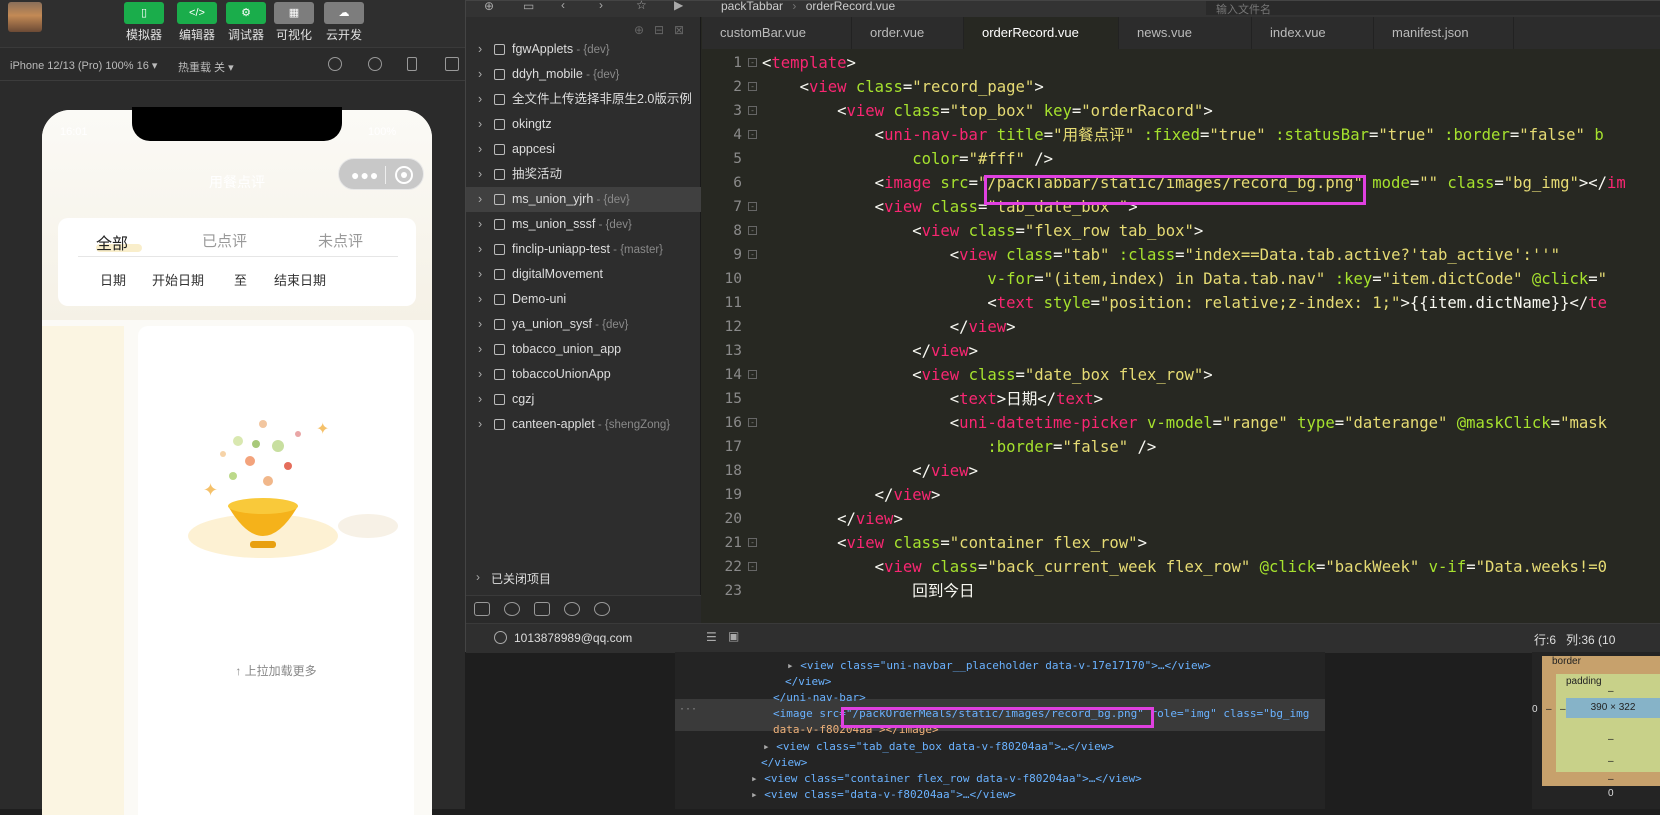 The image size is (1660, 815). What do you see at coordinates (1444, 33) in the screenshot?
I see `editor-tab: manifest.json` at bounding box center [1444, 33].